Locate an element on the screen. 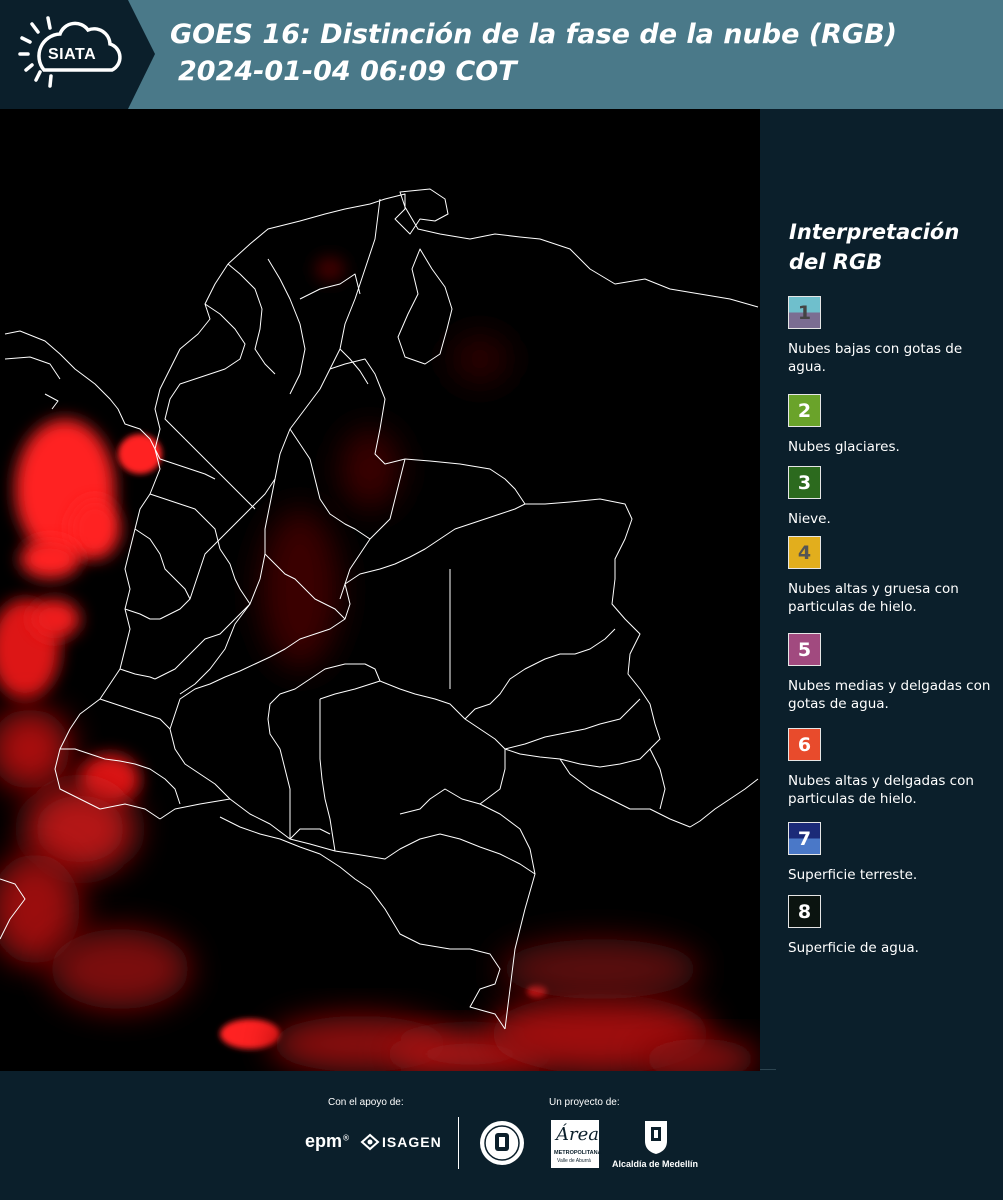 The width and height of the screenshot is (1003, 1200). legend-swatch-number: 3 is located at coordinates (804, 482).